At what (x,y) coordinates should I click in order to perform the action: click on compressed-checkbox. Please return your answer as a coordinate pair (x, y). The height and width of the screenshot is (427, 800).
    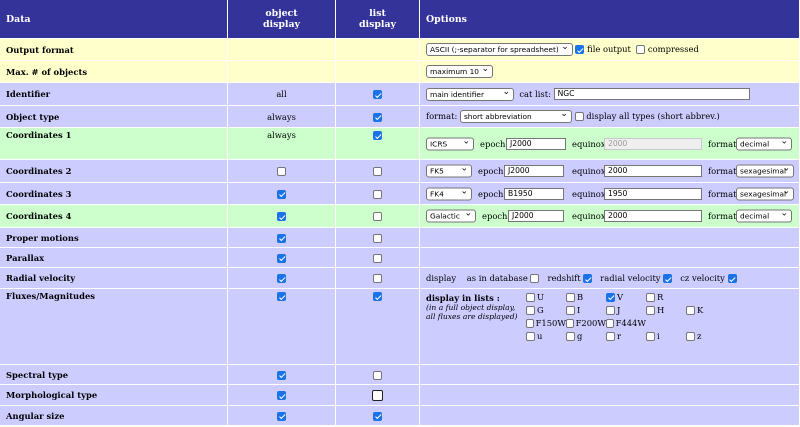
    Looking at the image, I should click on (641, 49).